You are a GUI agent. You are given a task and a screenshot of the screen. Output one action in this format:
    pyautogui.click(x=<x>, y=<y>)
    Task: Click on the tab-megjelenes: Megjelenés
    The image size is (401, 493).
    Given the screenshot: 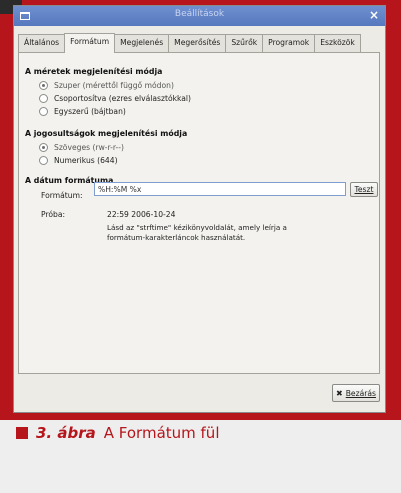 What is the action you would take?
    pyautogui.click(x=142, y=43)
    